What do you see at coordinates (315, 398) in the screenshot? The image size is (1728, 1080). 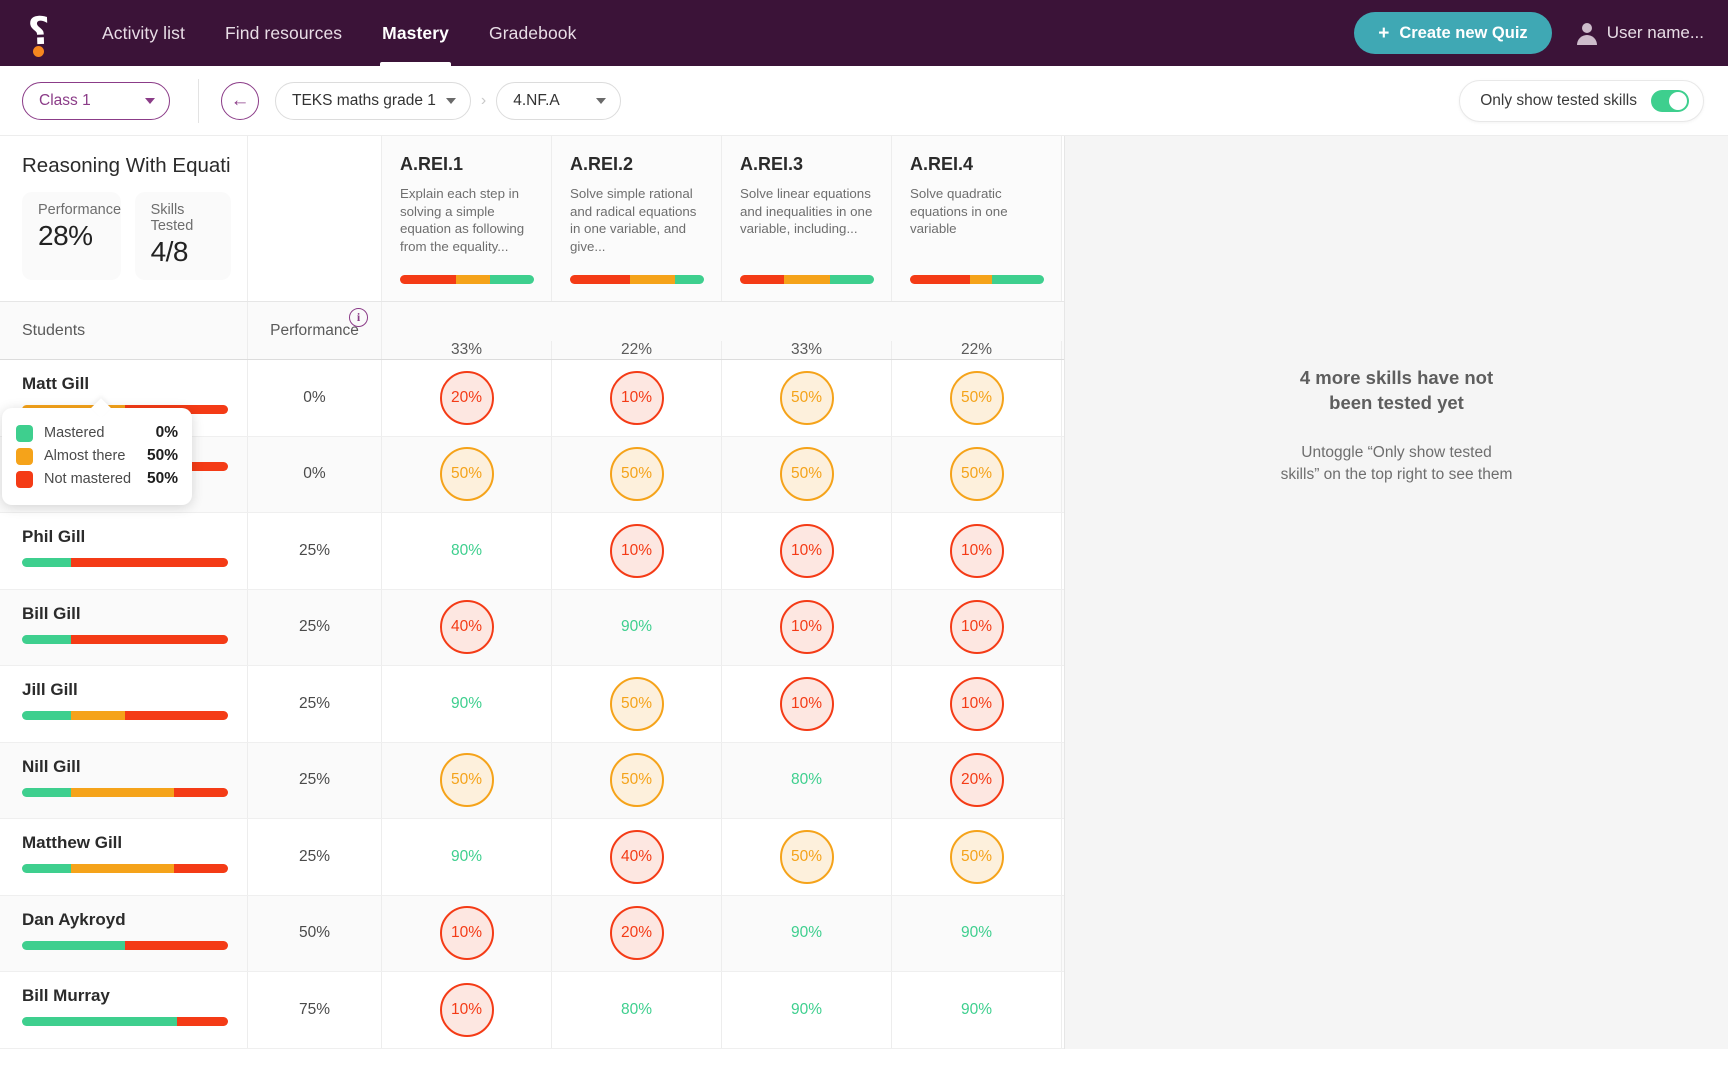 I see `student-performance-value: 0%` at bounding box center [315, 398].